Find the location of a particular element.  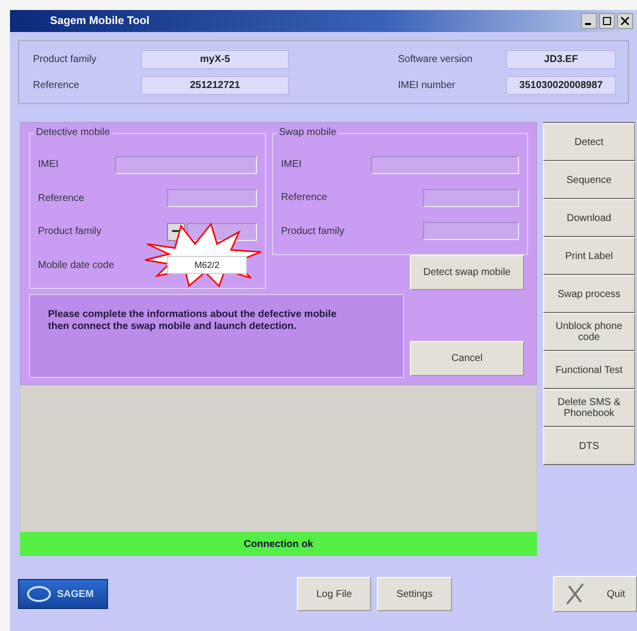

info-label: Reference is located at coordinates (56, 85).